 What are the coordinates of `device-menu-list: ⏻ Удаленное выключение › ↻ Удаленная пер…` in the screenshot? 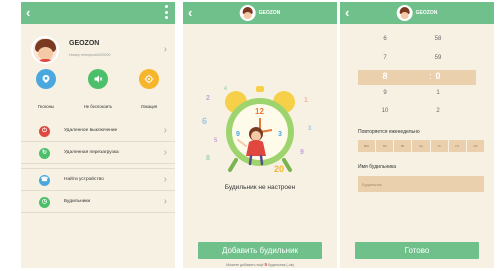 It's located at (98, 166).